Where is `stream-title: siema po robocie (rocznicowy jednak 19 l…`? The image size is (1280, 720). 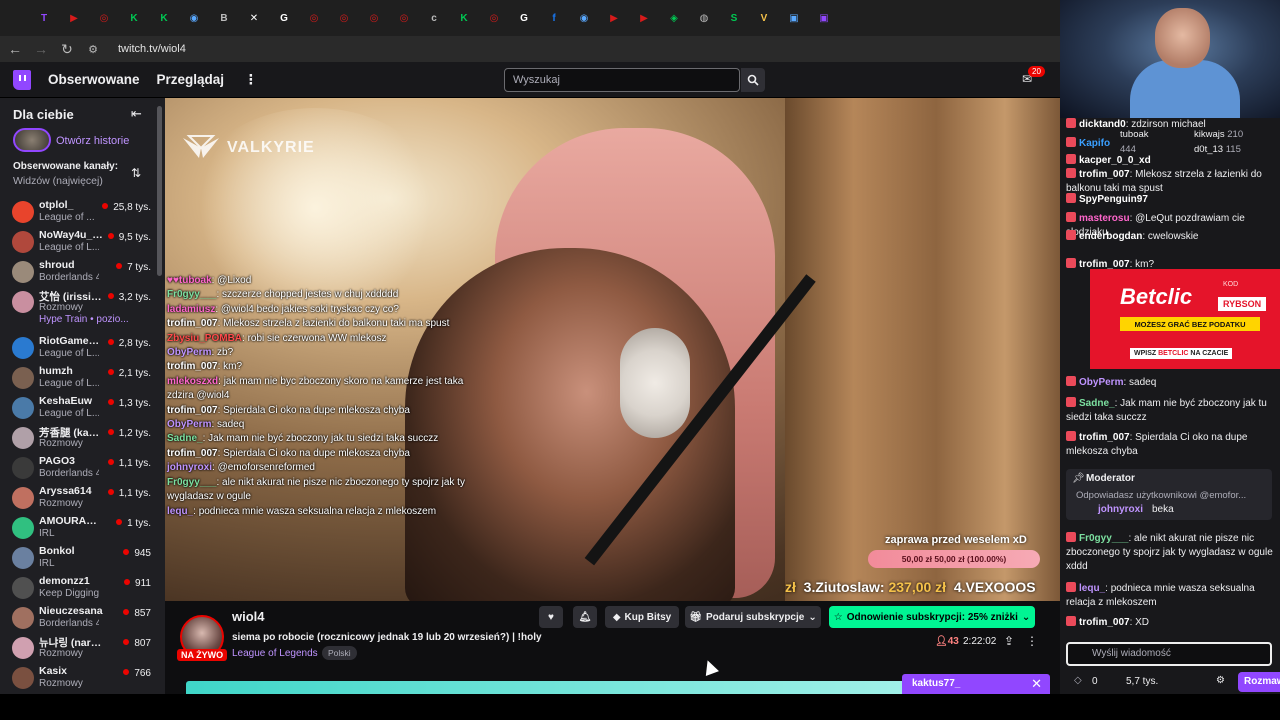
stream-title: siema po robocie (rocznicowy jednak 19 l… is located at coordinates (387, 637).